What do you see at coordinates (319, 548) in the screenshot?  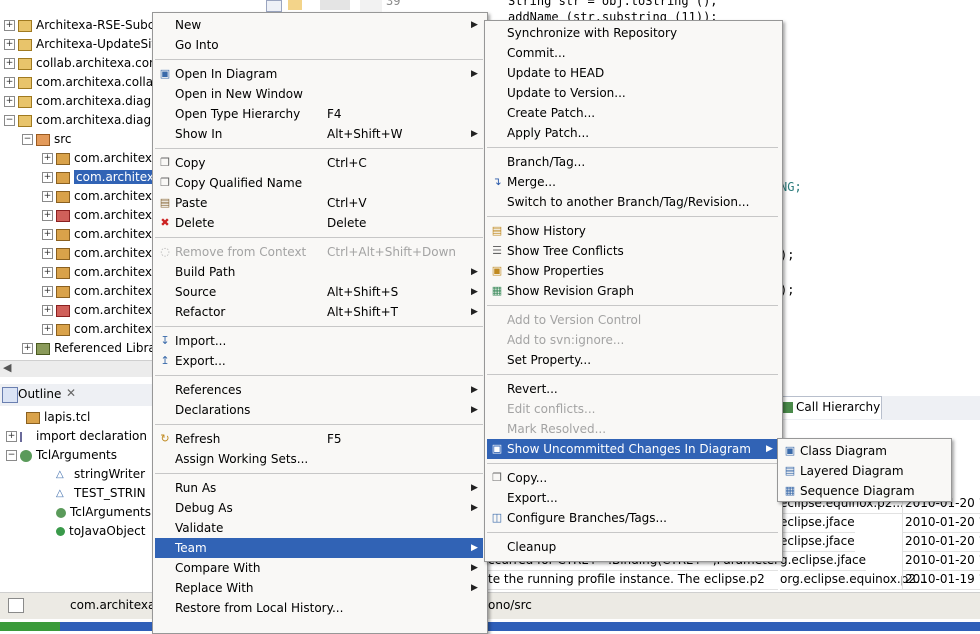 I see `menu-item-team: Team ▶` at bounding box center [319, 548].